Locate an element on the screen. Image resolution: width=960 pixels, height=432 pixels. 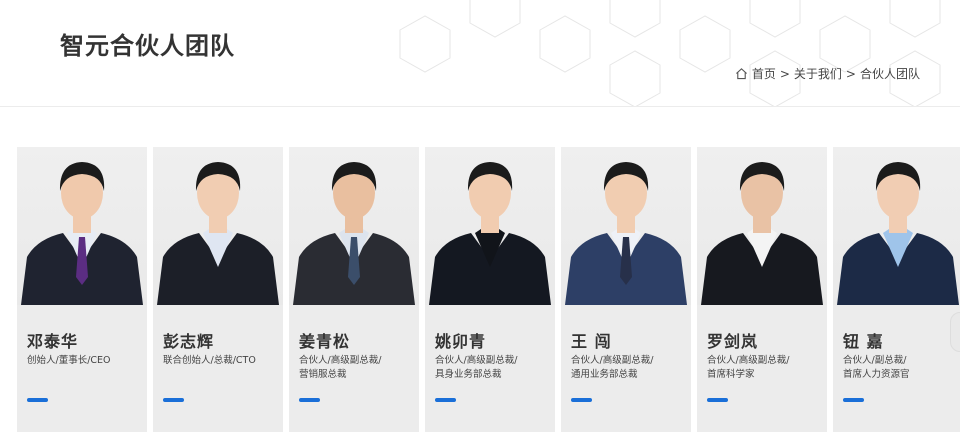
partner-role: 创始人/董事长/CEO is located at coordinates (69, 360).